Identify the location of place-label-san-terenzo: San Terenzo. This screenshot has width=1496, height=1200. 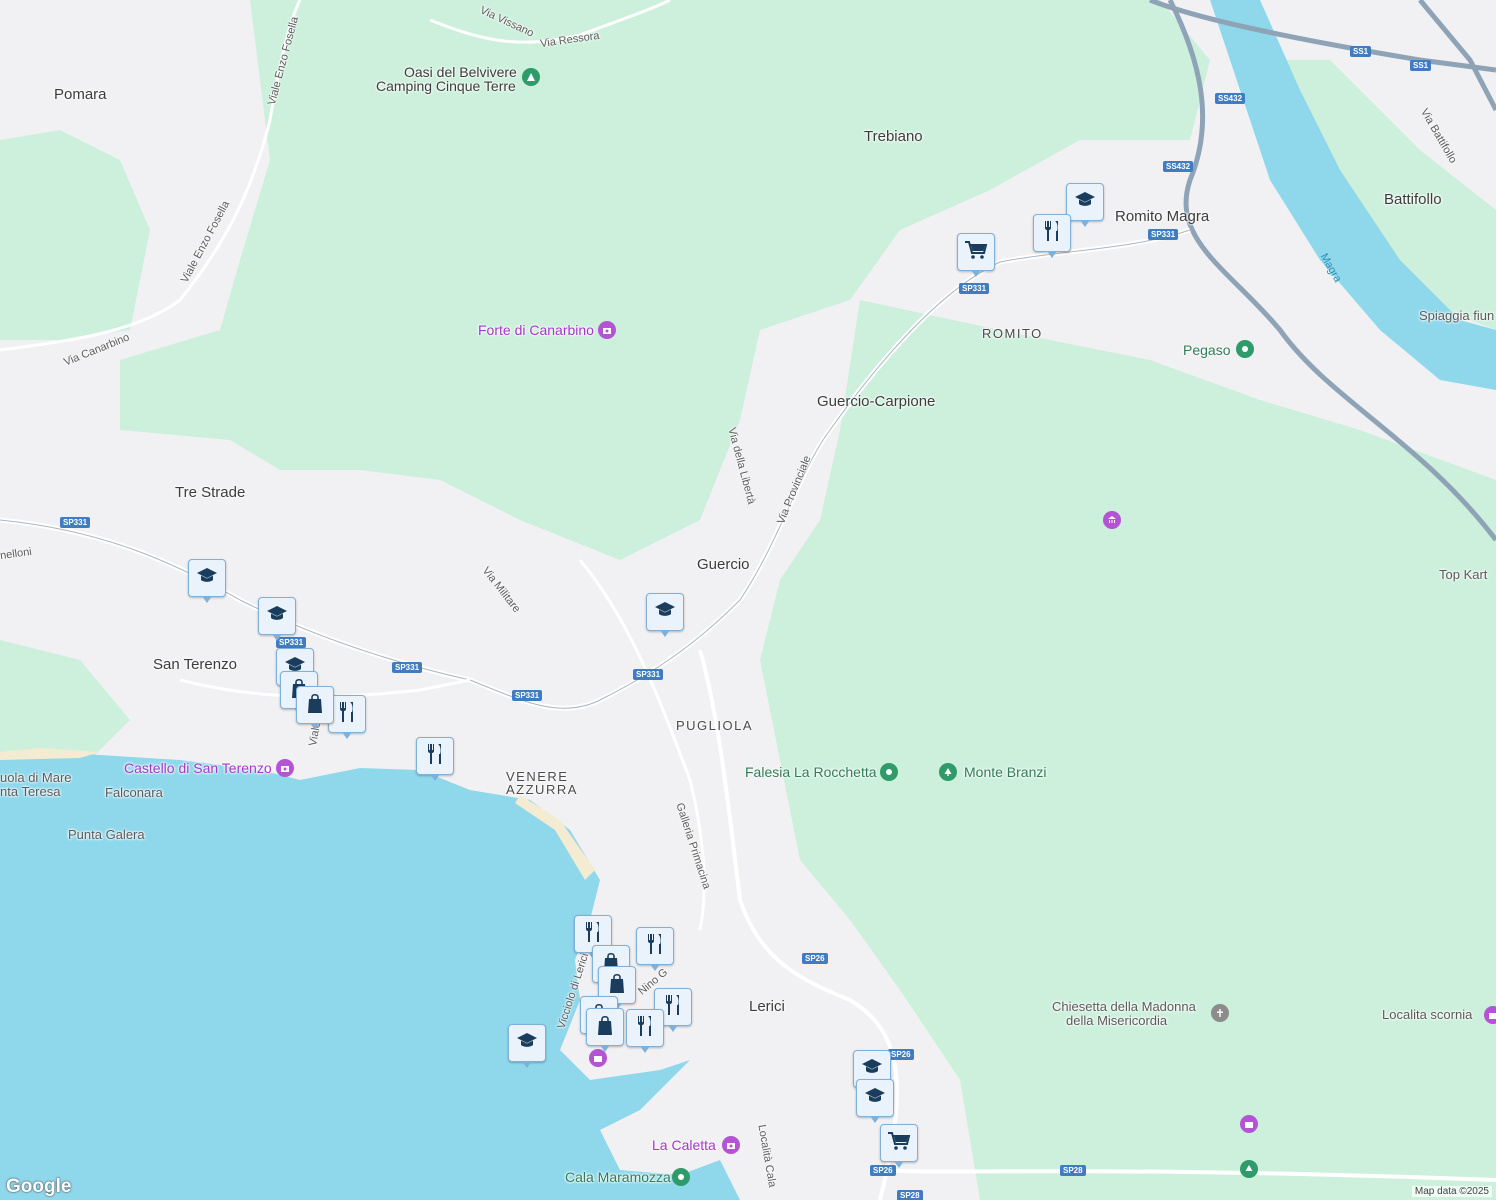
(195, 664).